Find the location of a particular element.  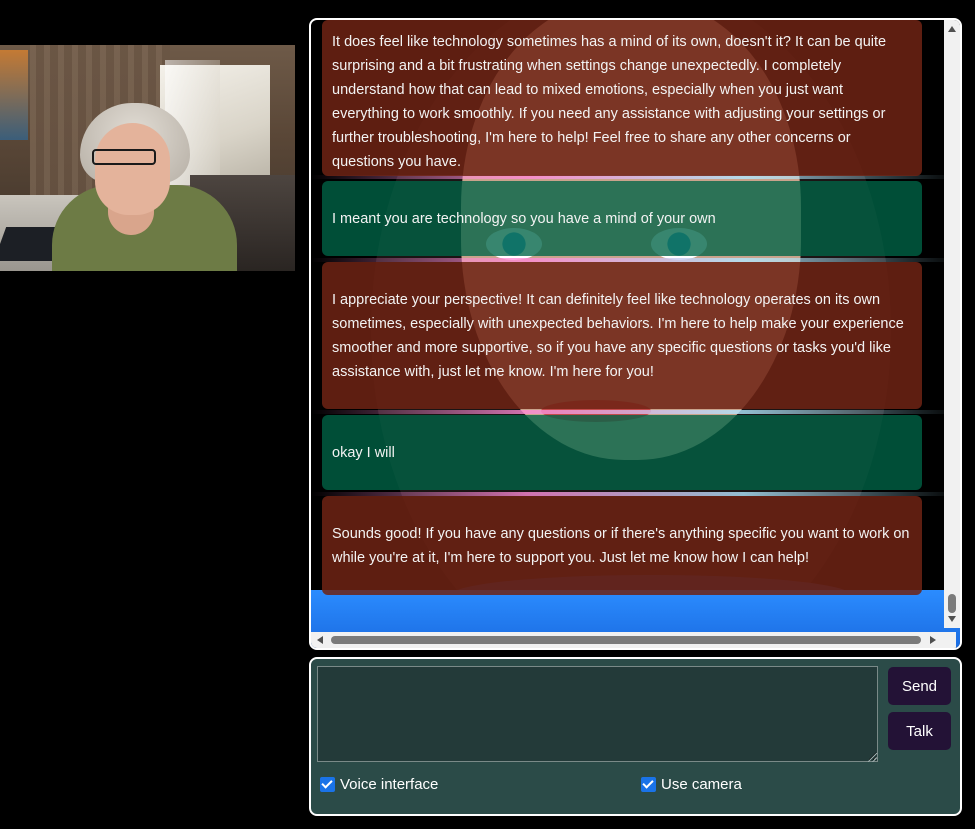

horizontal-scrollbar is located at coordinates (633, 640).